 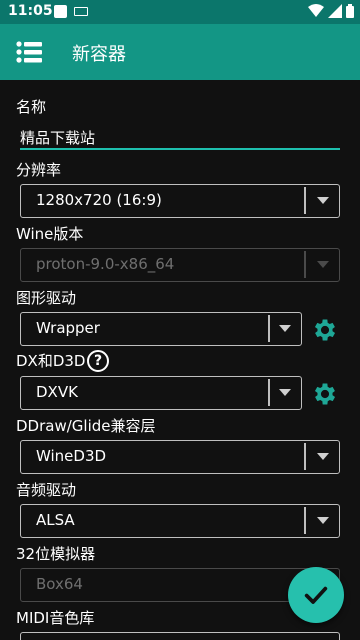 What do you see at coordinates (316, 10) in the screenshot?
I see `wifi-icon` at bounding box center [316, 10].